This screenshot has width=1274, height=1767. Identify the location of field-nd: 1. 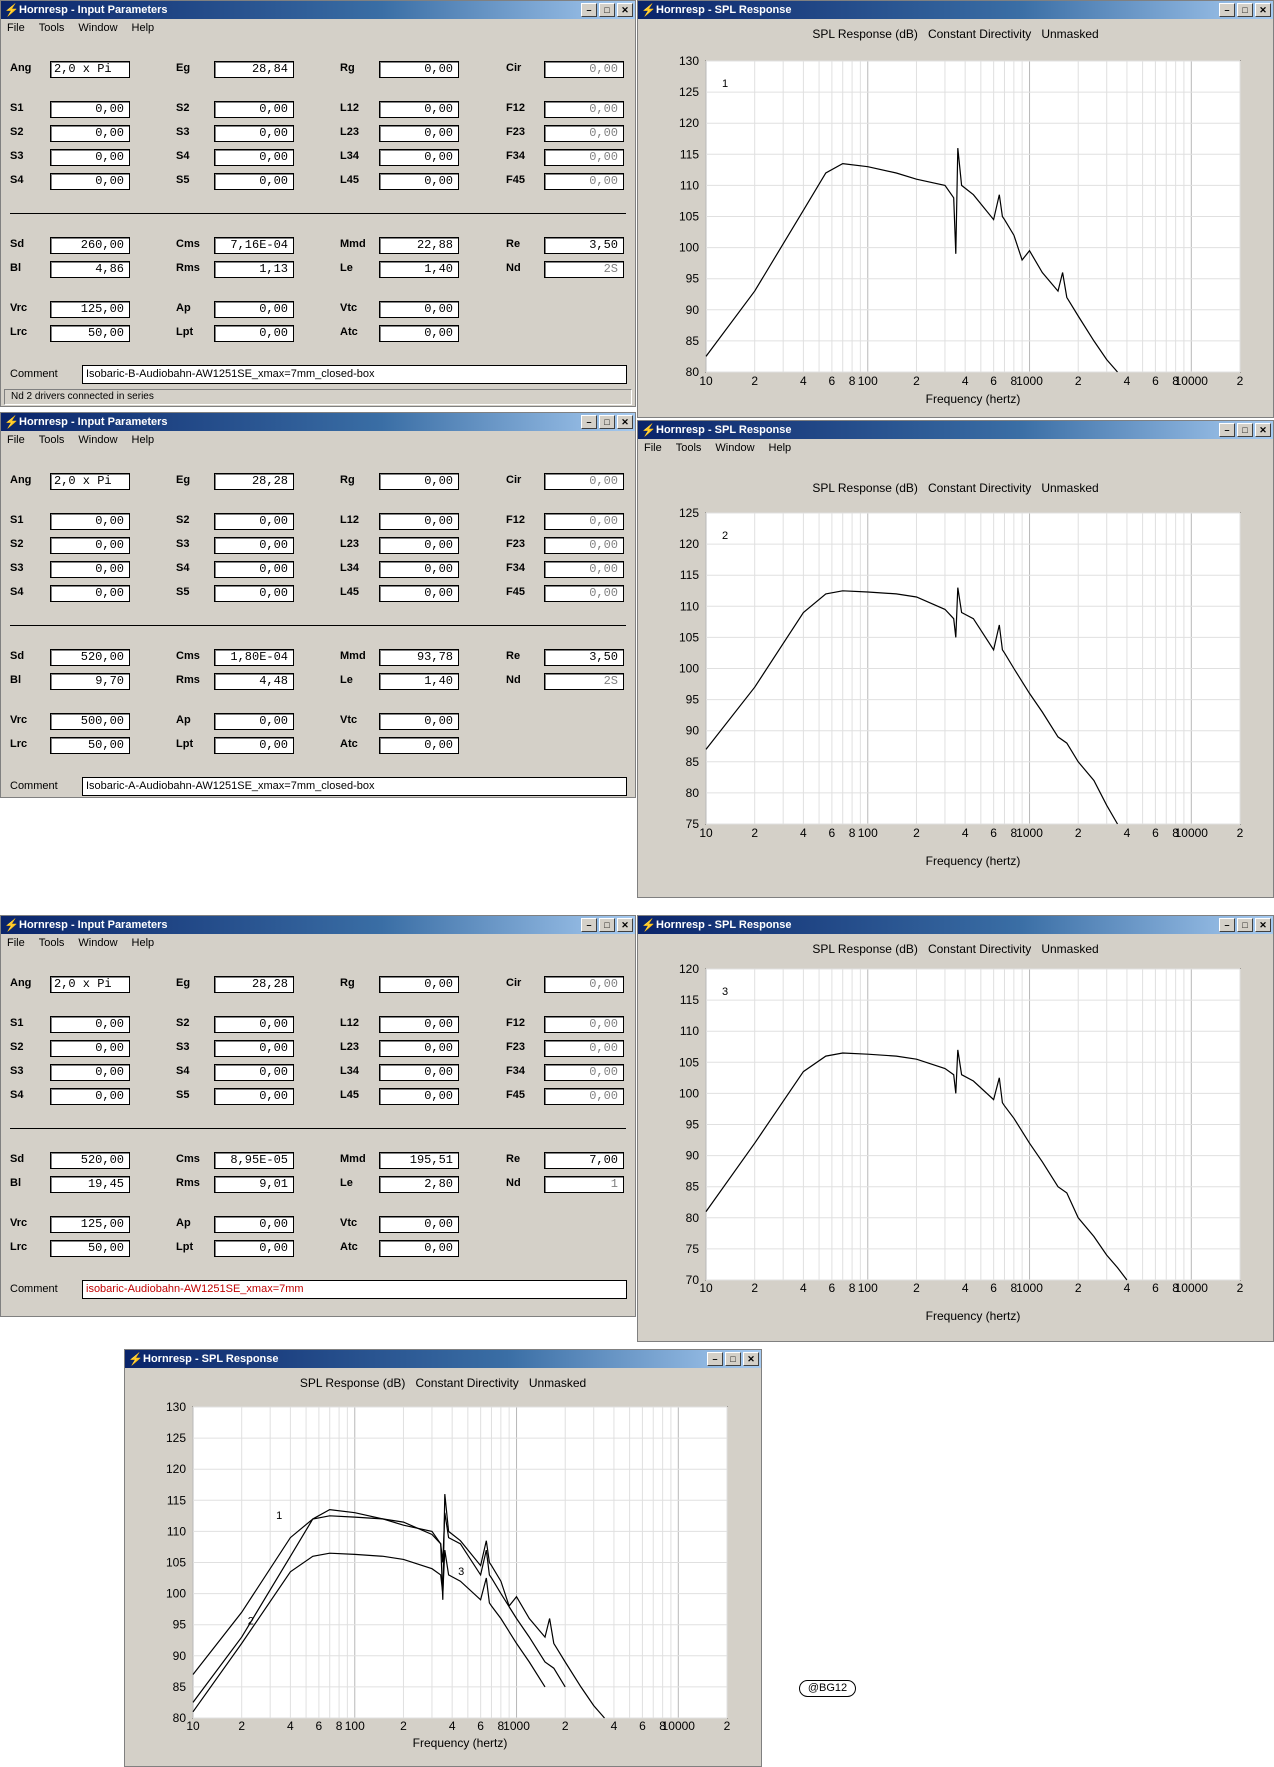
(584, 1184).